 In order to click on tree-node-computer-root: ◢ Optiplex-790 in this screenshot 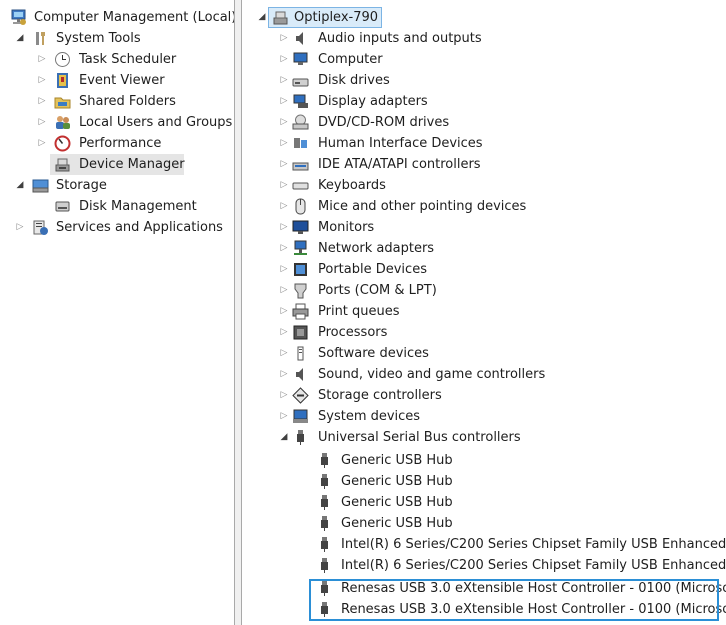, I will do `click(322, 17)`.